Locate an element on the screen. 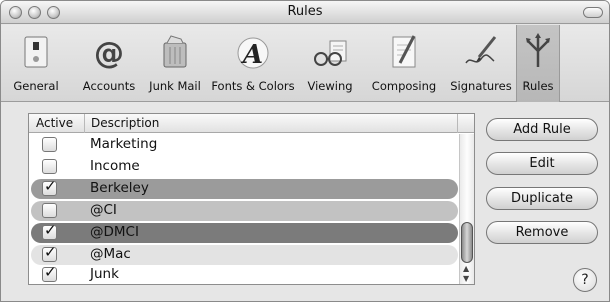  toolbar-label-accounts: Accounts is located at coordinates (109, 86).